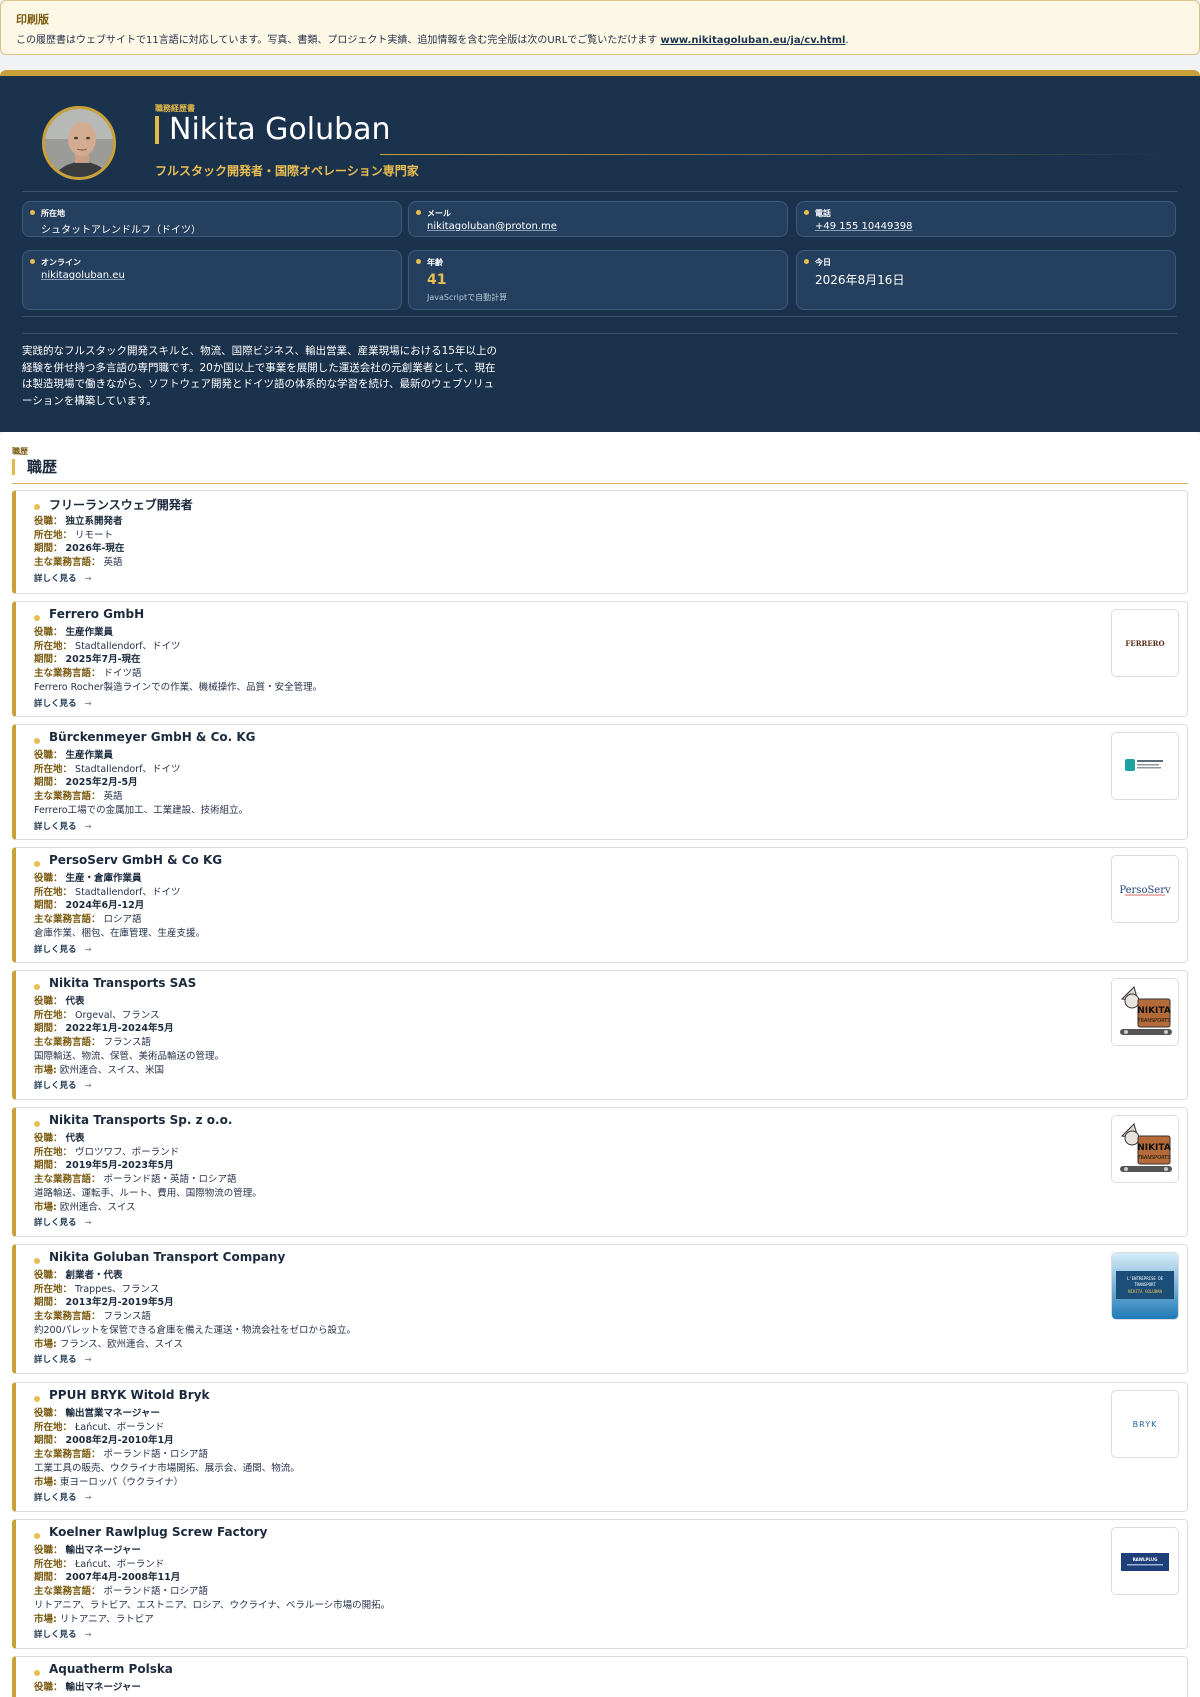  What do you see at coordinates (1145, 1424) in the screenshot?
I see `svg-text: BRYK` at bounding box center [1145, 1424].